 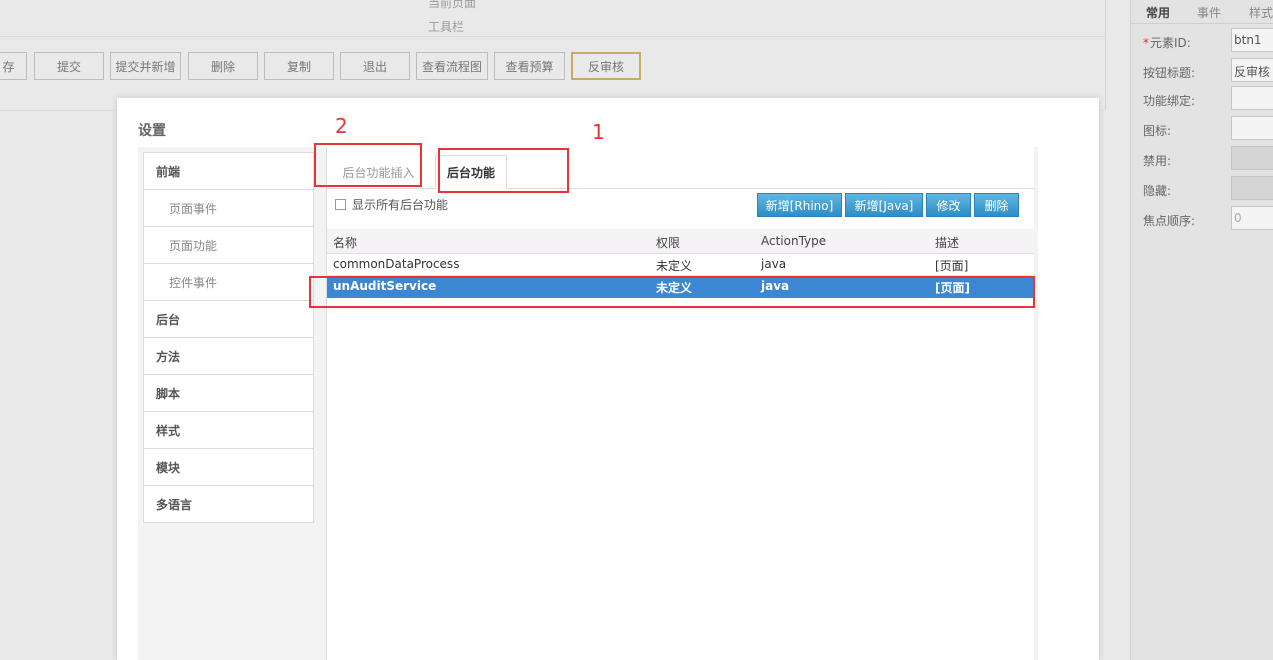 I want to click on tab-events: 事件, so click(x=1209, y=12).